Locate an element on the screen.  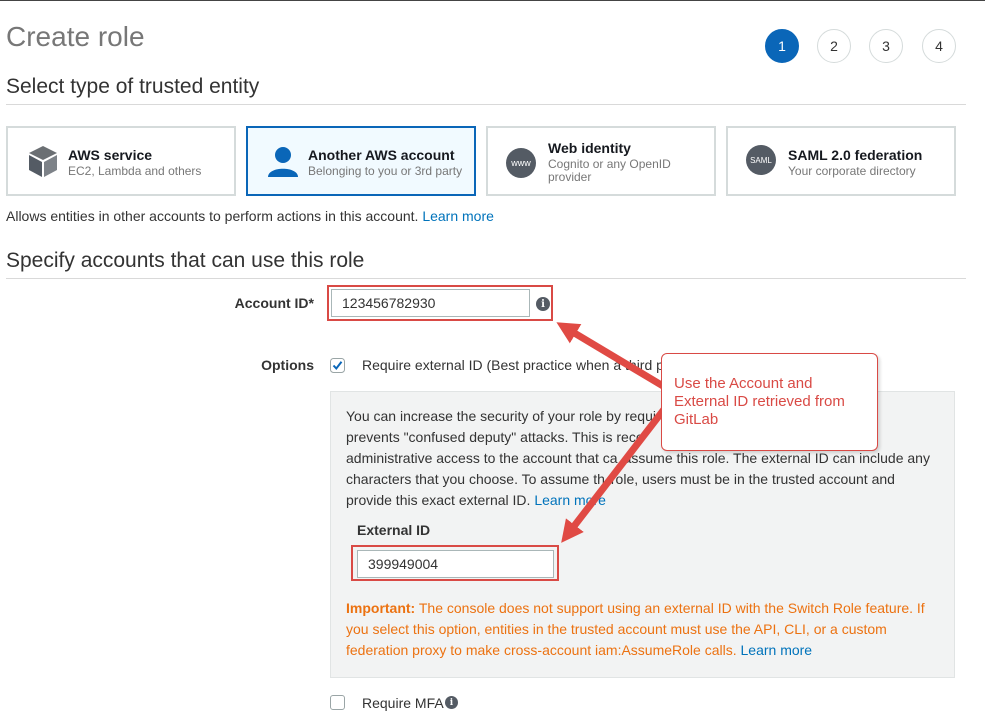
arrow-to-account-id is located at coordinates (613, 357).